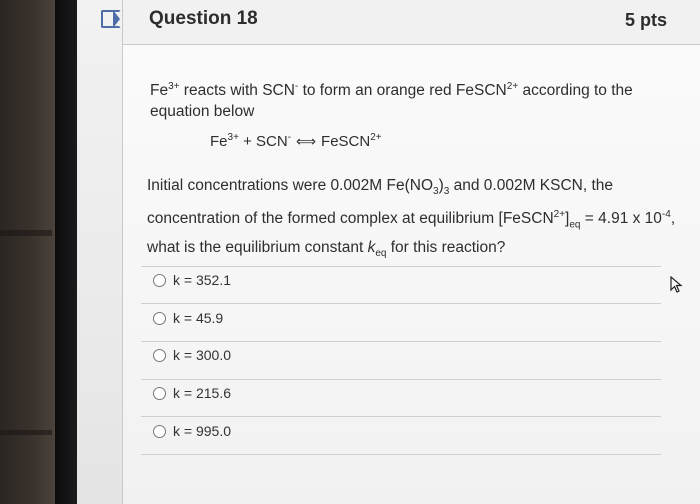 The height and width of the screenshot is (504, 700). I want to click on option-label: k = 215.6, so click(202, 393).